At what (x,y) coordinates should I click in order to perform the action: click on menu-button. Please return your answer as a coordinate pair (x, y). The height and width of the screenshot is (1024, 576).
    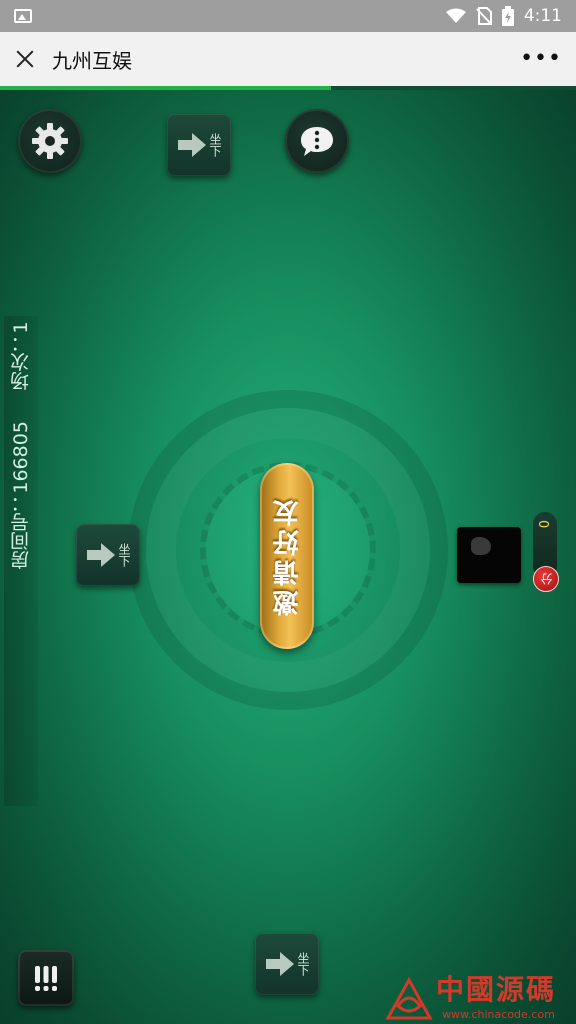
    Looking at the image, I should click on (46, 978).